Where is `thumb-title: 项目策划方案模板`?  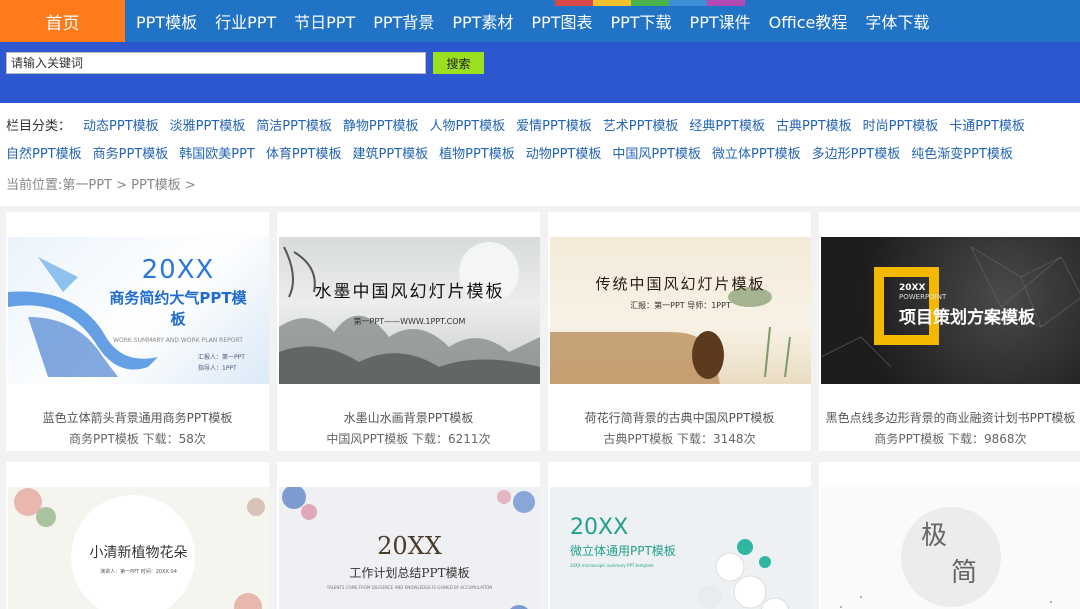 thumb-title: 项目策划方案模板 is located at coordinates (967, 318).